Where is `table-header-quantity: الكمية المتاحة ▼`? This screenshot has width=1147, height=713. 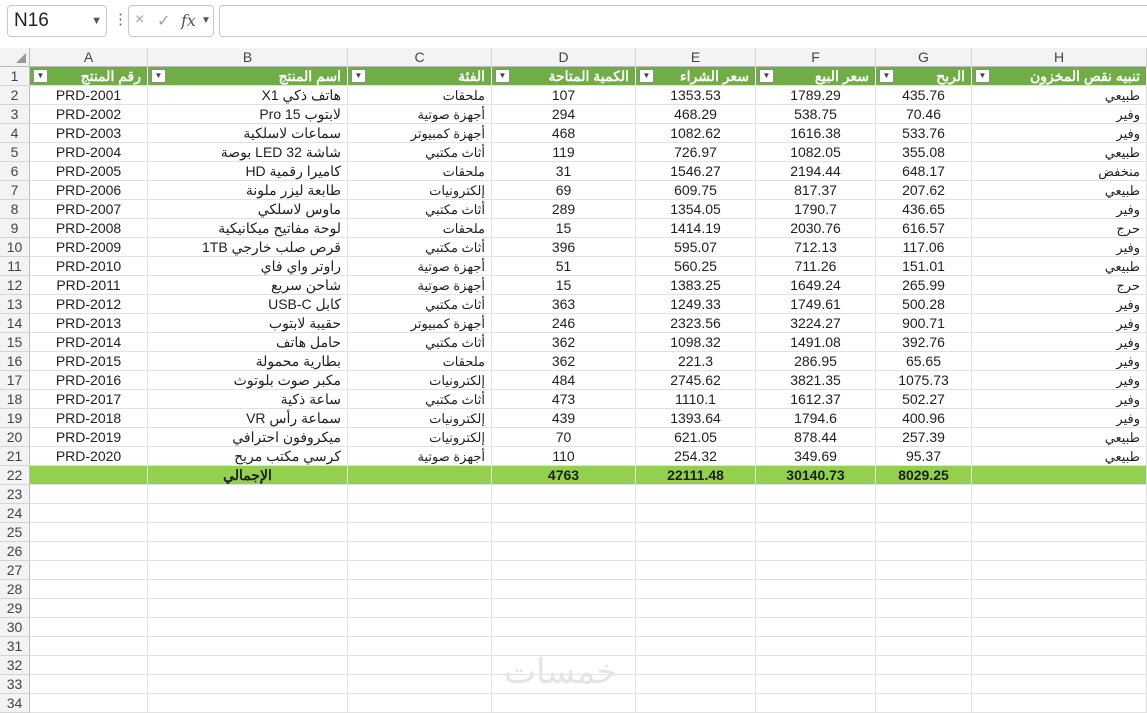
table-header-quantity: الكمية المتاحة ▼ is located at coordinates (564, 76).